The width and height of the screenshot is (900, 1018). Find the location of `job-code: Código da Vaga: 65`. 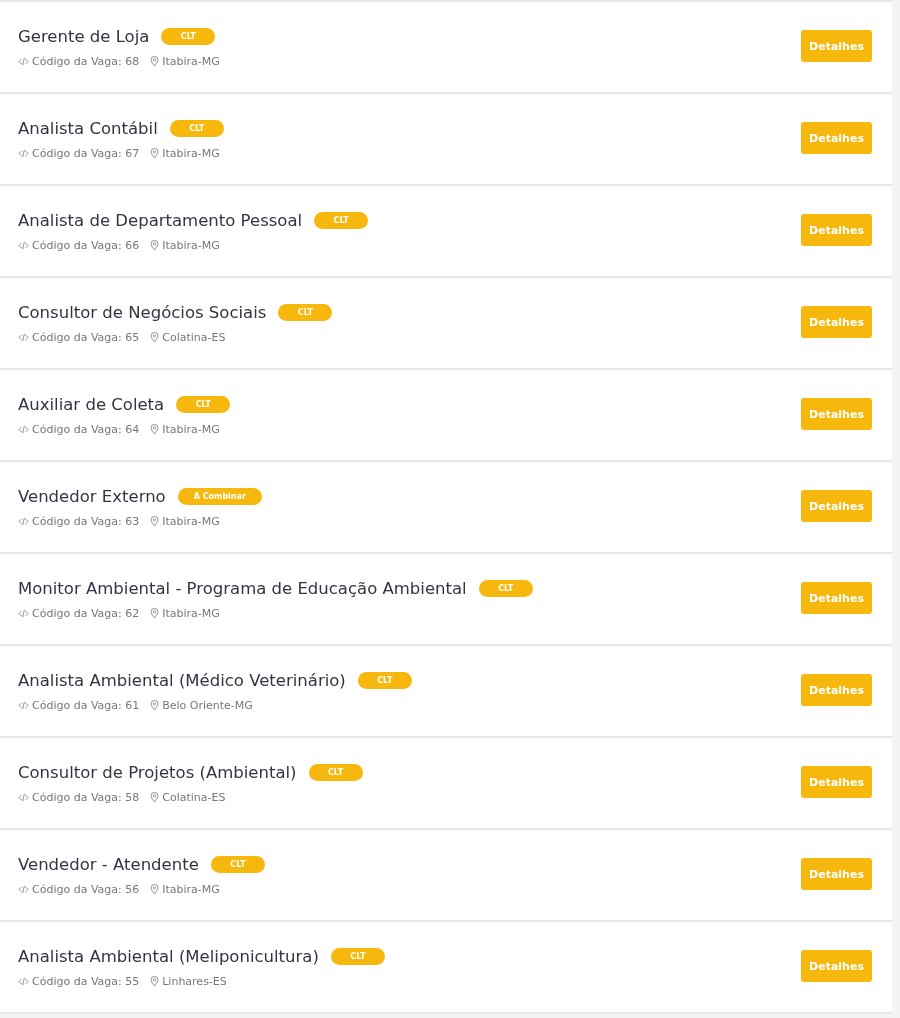

job-code: Código da Vaga: 65 is located at coordinates (86, 337).